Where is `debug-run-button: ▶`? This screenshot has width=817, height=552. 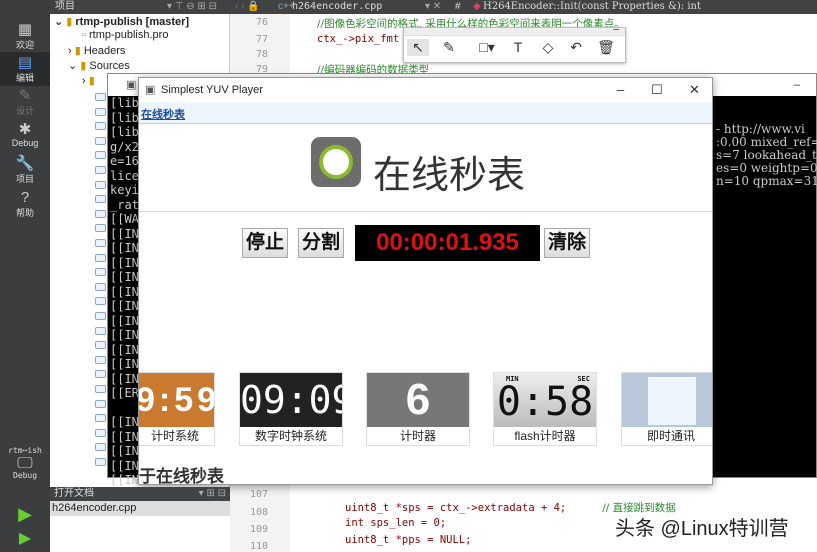 debug-run-button: ▶ is located at coordinates (25, 538).